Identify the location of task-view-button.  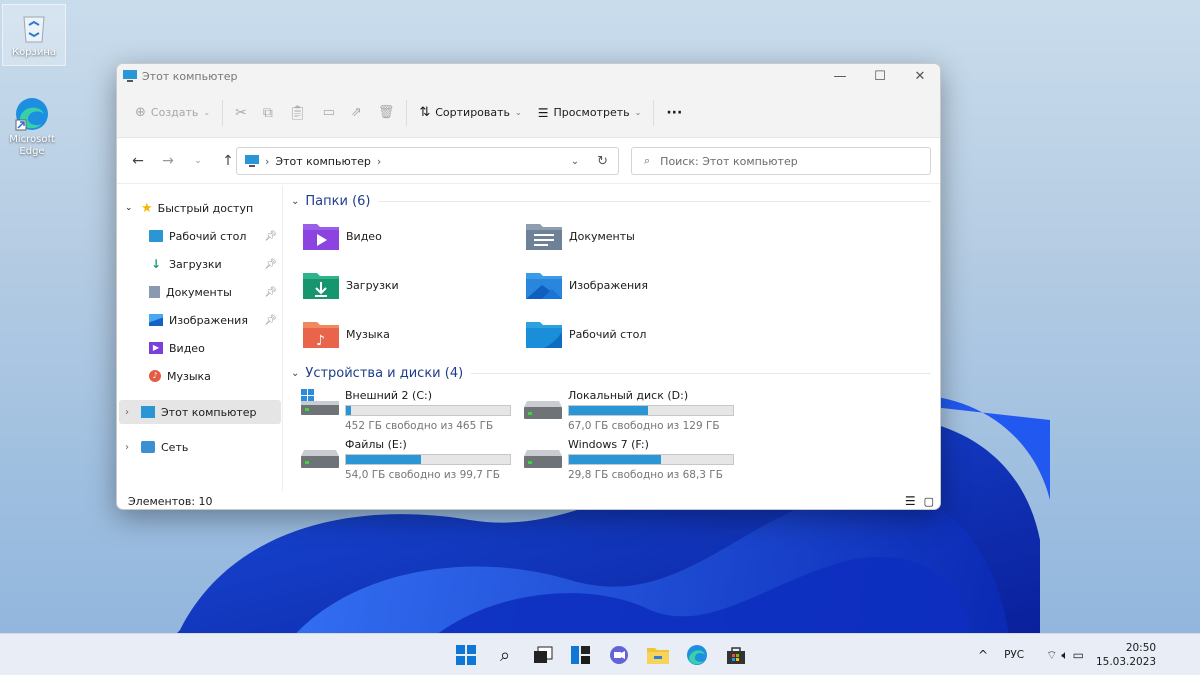
(543, 655).